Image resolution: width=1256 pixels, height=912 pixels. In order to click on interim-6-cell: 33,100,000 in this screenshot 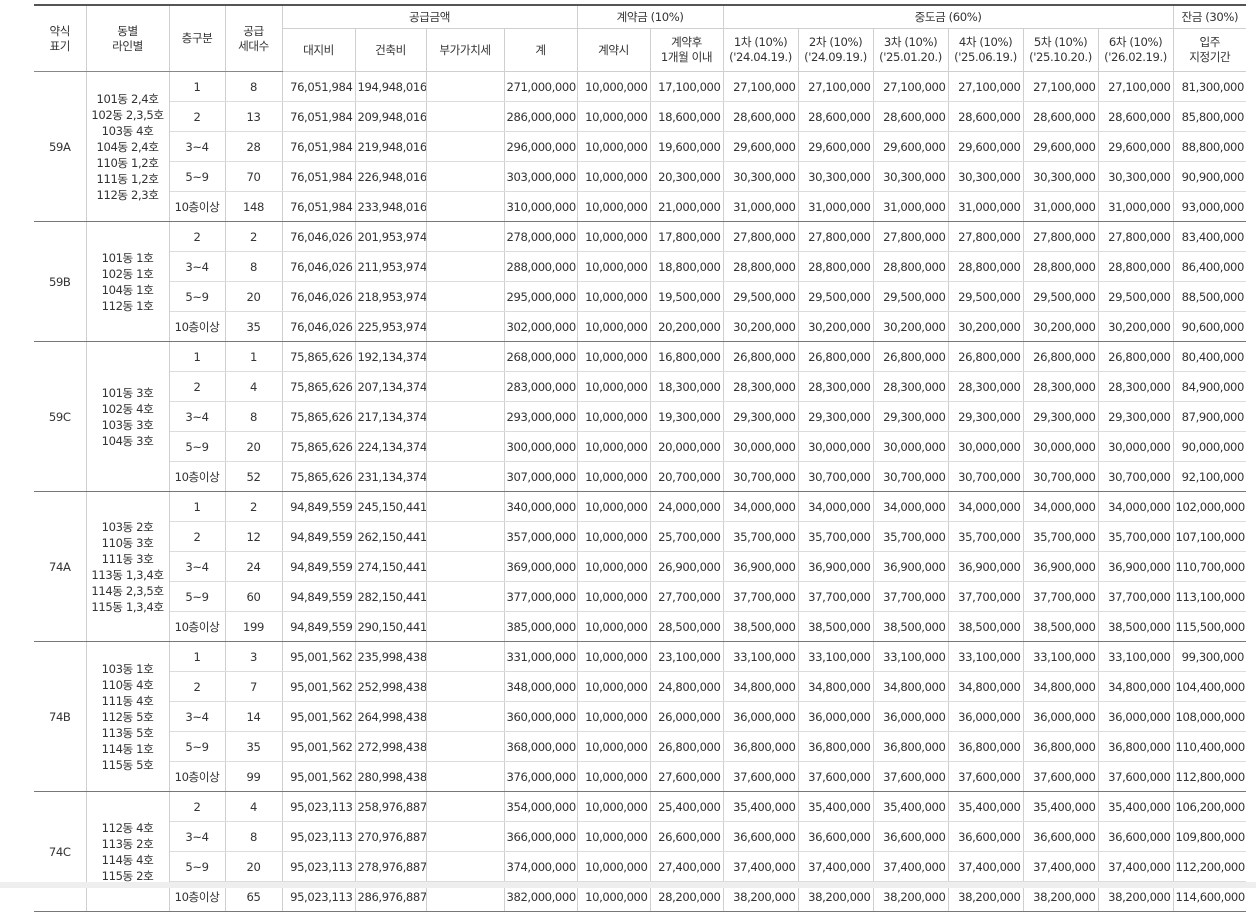, I will do `click(1136, 656)`.